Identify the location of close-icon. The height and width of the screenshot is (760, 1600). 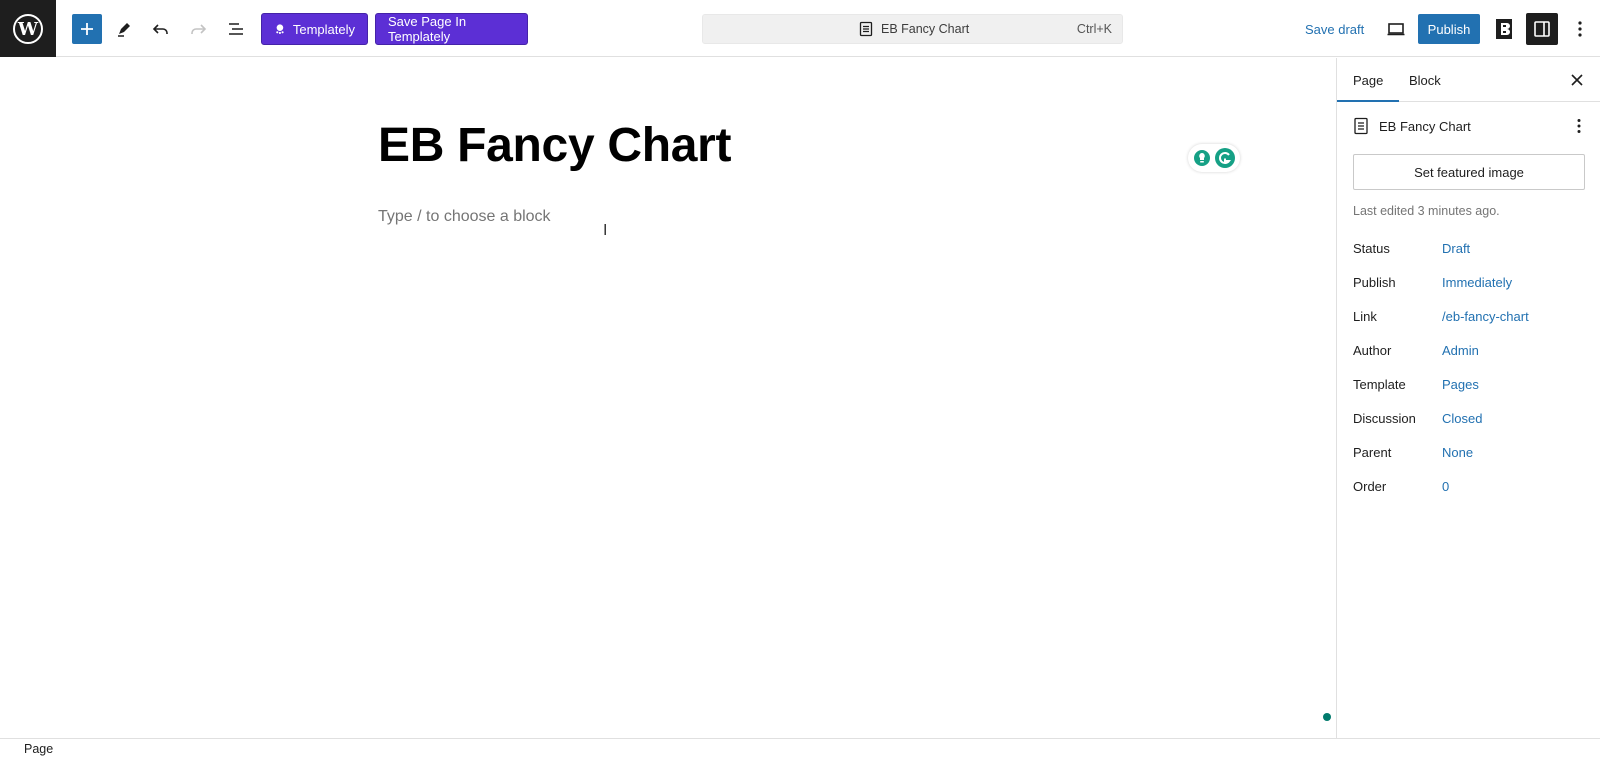
(1577, 80).